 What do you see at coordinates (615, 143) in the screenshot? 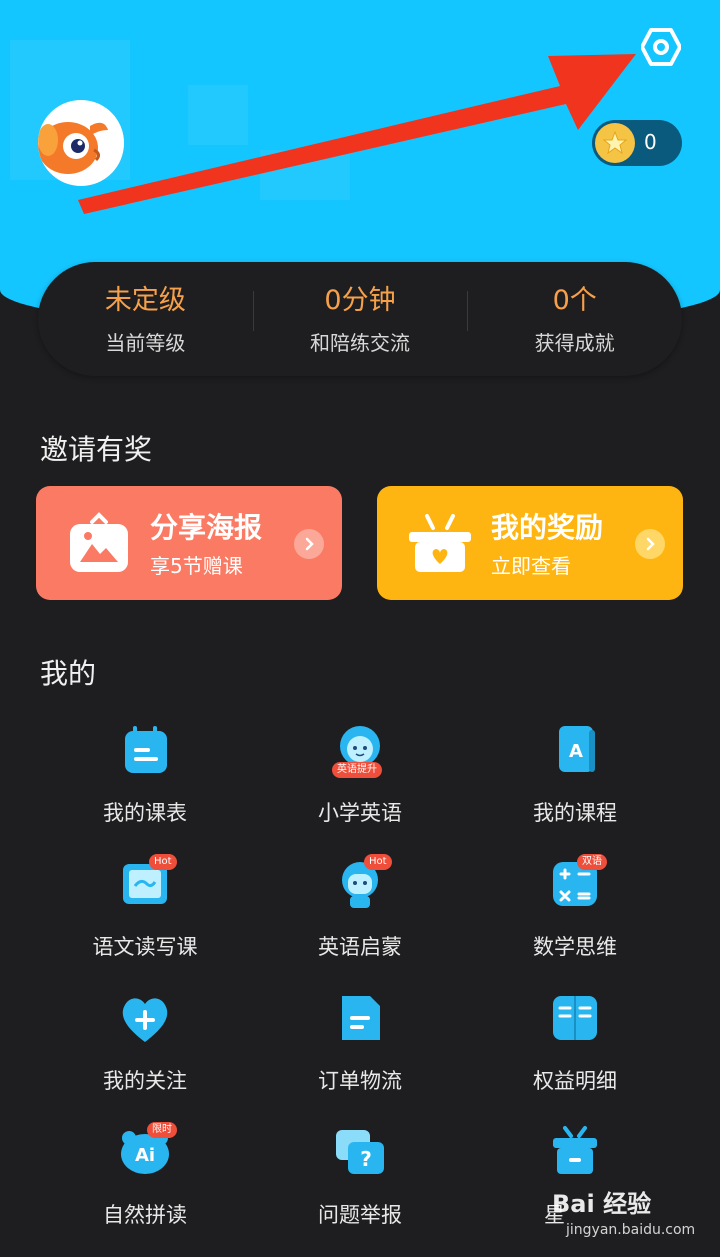
I see `star-coin-icon` at bounding box center [615, 143].